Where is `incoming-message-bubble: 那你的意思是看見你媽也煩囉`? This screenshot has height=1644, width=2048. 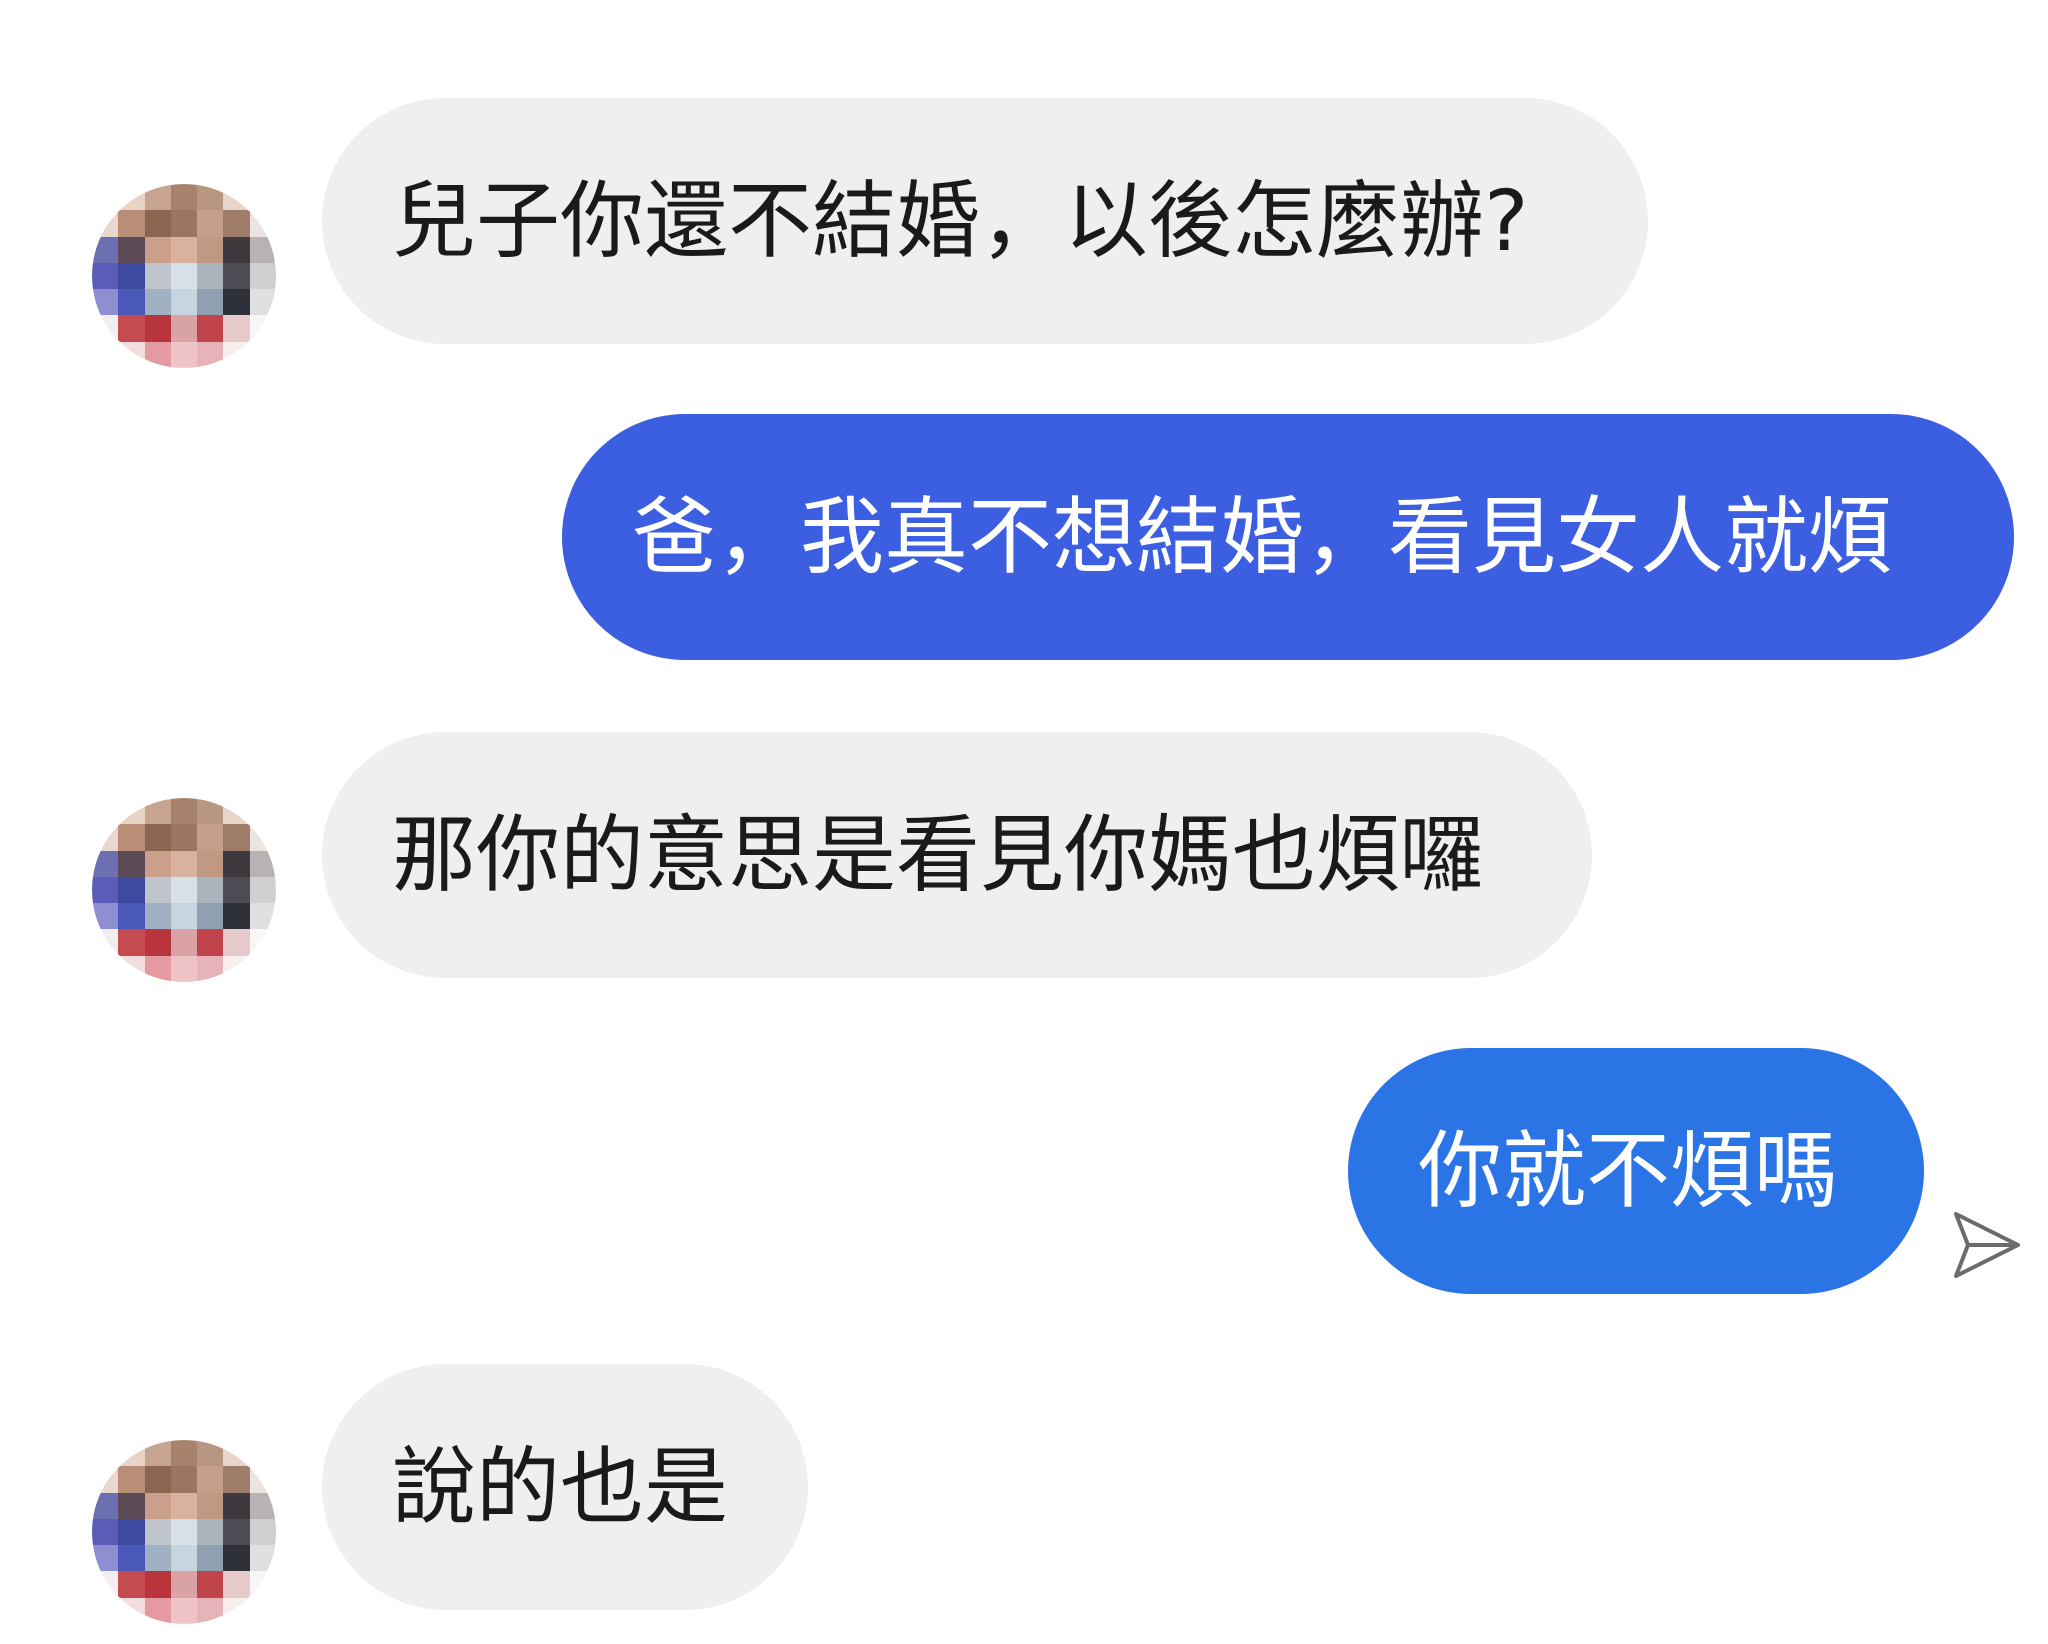 incoming-message-bubble: 那你的意思是看見你媽也煩囉 is located at coordinates (957, 855).